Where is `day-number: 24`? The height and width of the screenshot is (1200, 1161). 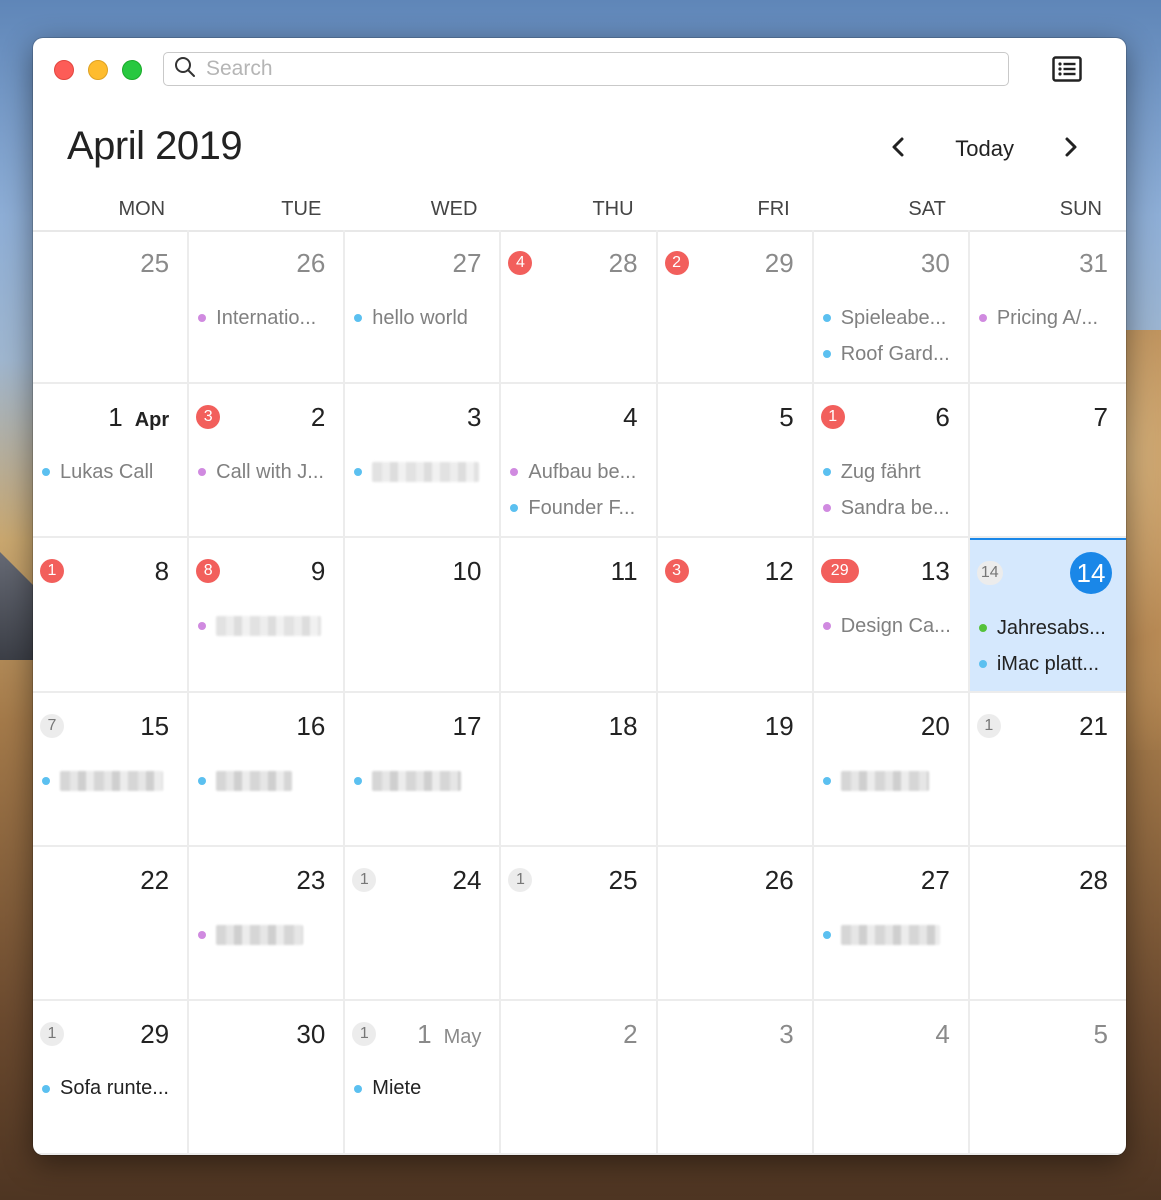 day-number: 24 is located at coordinates (467, 880).